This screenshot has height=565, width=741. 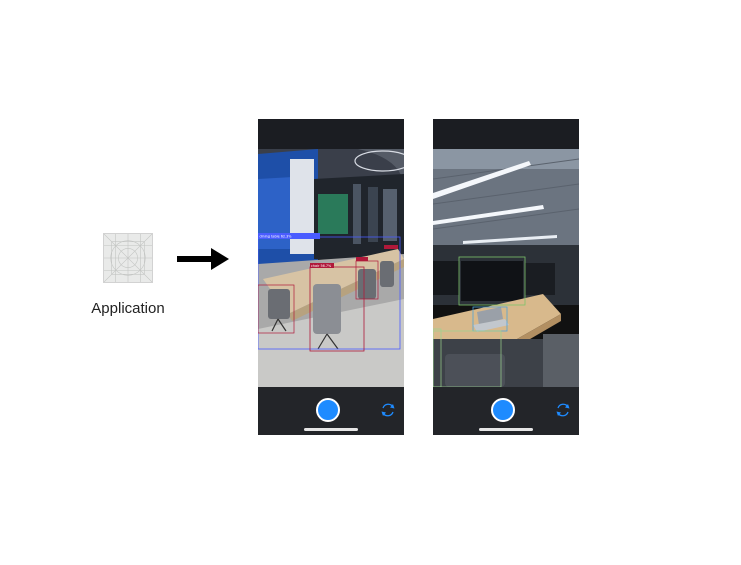 I want to click on phone-screen-workstation, so click(x=506, y=277).